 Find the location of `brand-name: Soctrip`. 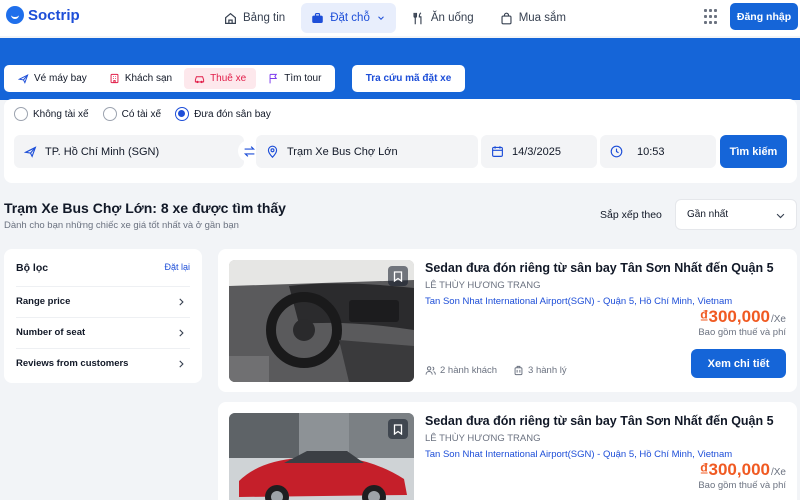

brand-name: Soctrip is located at coordinates (54, 15).